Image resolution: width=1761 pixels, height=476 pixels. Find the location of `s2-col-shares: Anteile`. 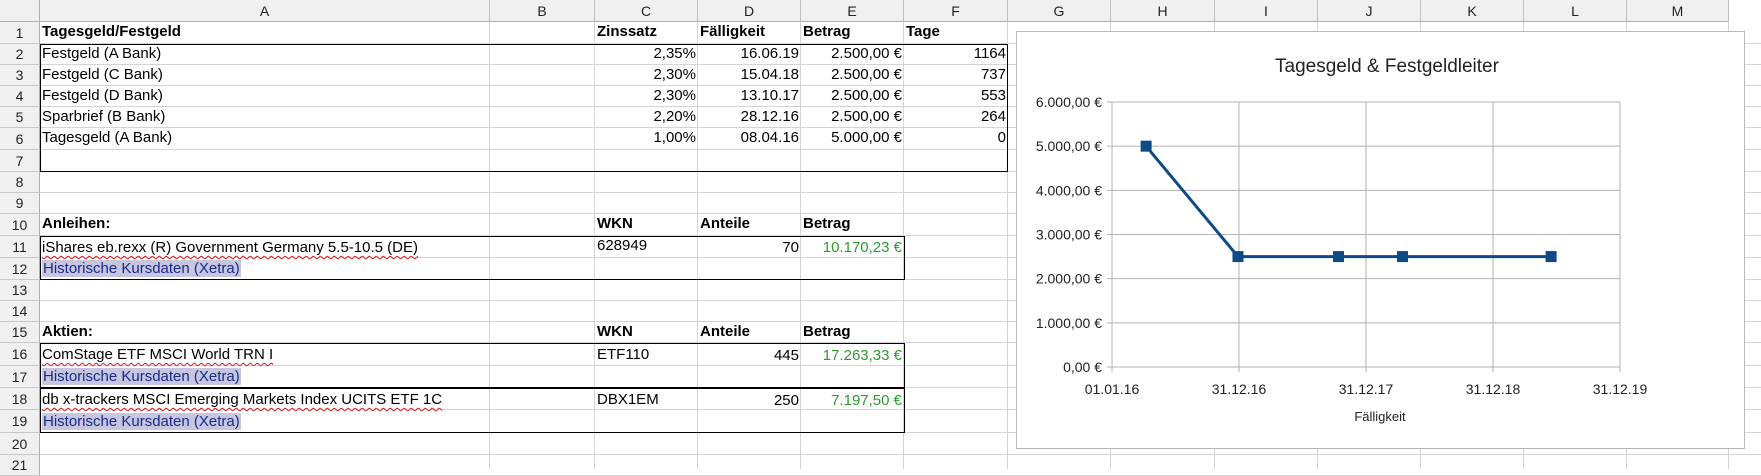

s2-col-shares: Anteile is located at coordinates (725, 224).